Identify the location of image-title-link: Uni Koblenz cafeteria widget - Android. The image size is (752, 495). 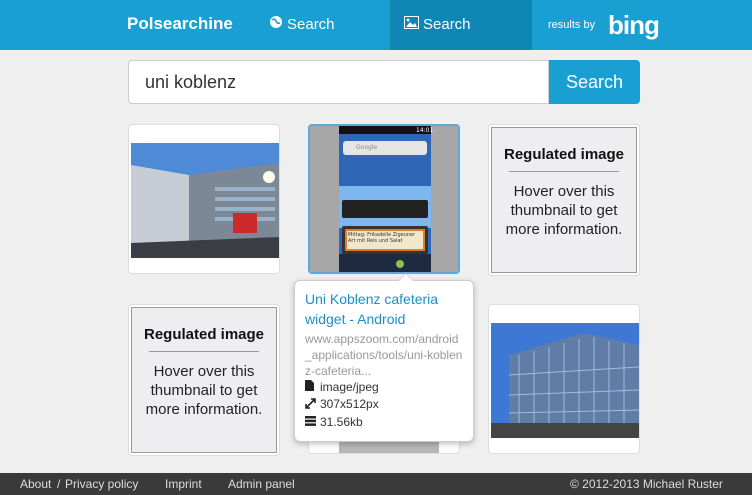
(384, 309).